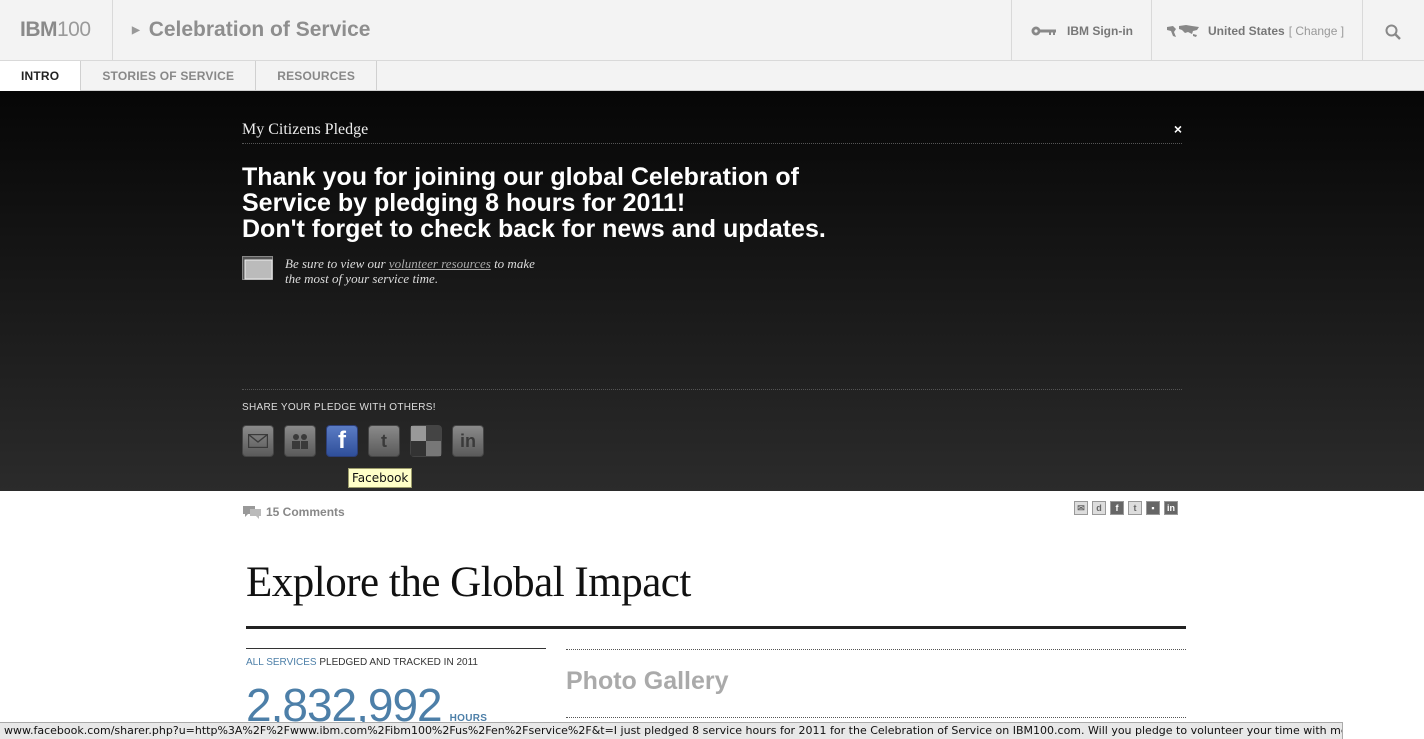 The width and height of the screenshot is (1424, 739). I want to click on mini-share-icons: ✉ d f t ▪ in, so click(1126, 508).